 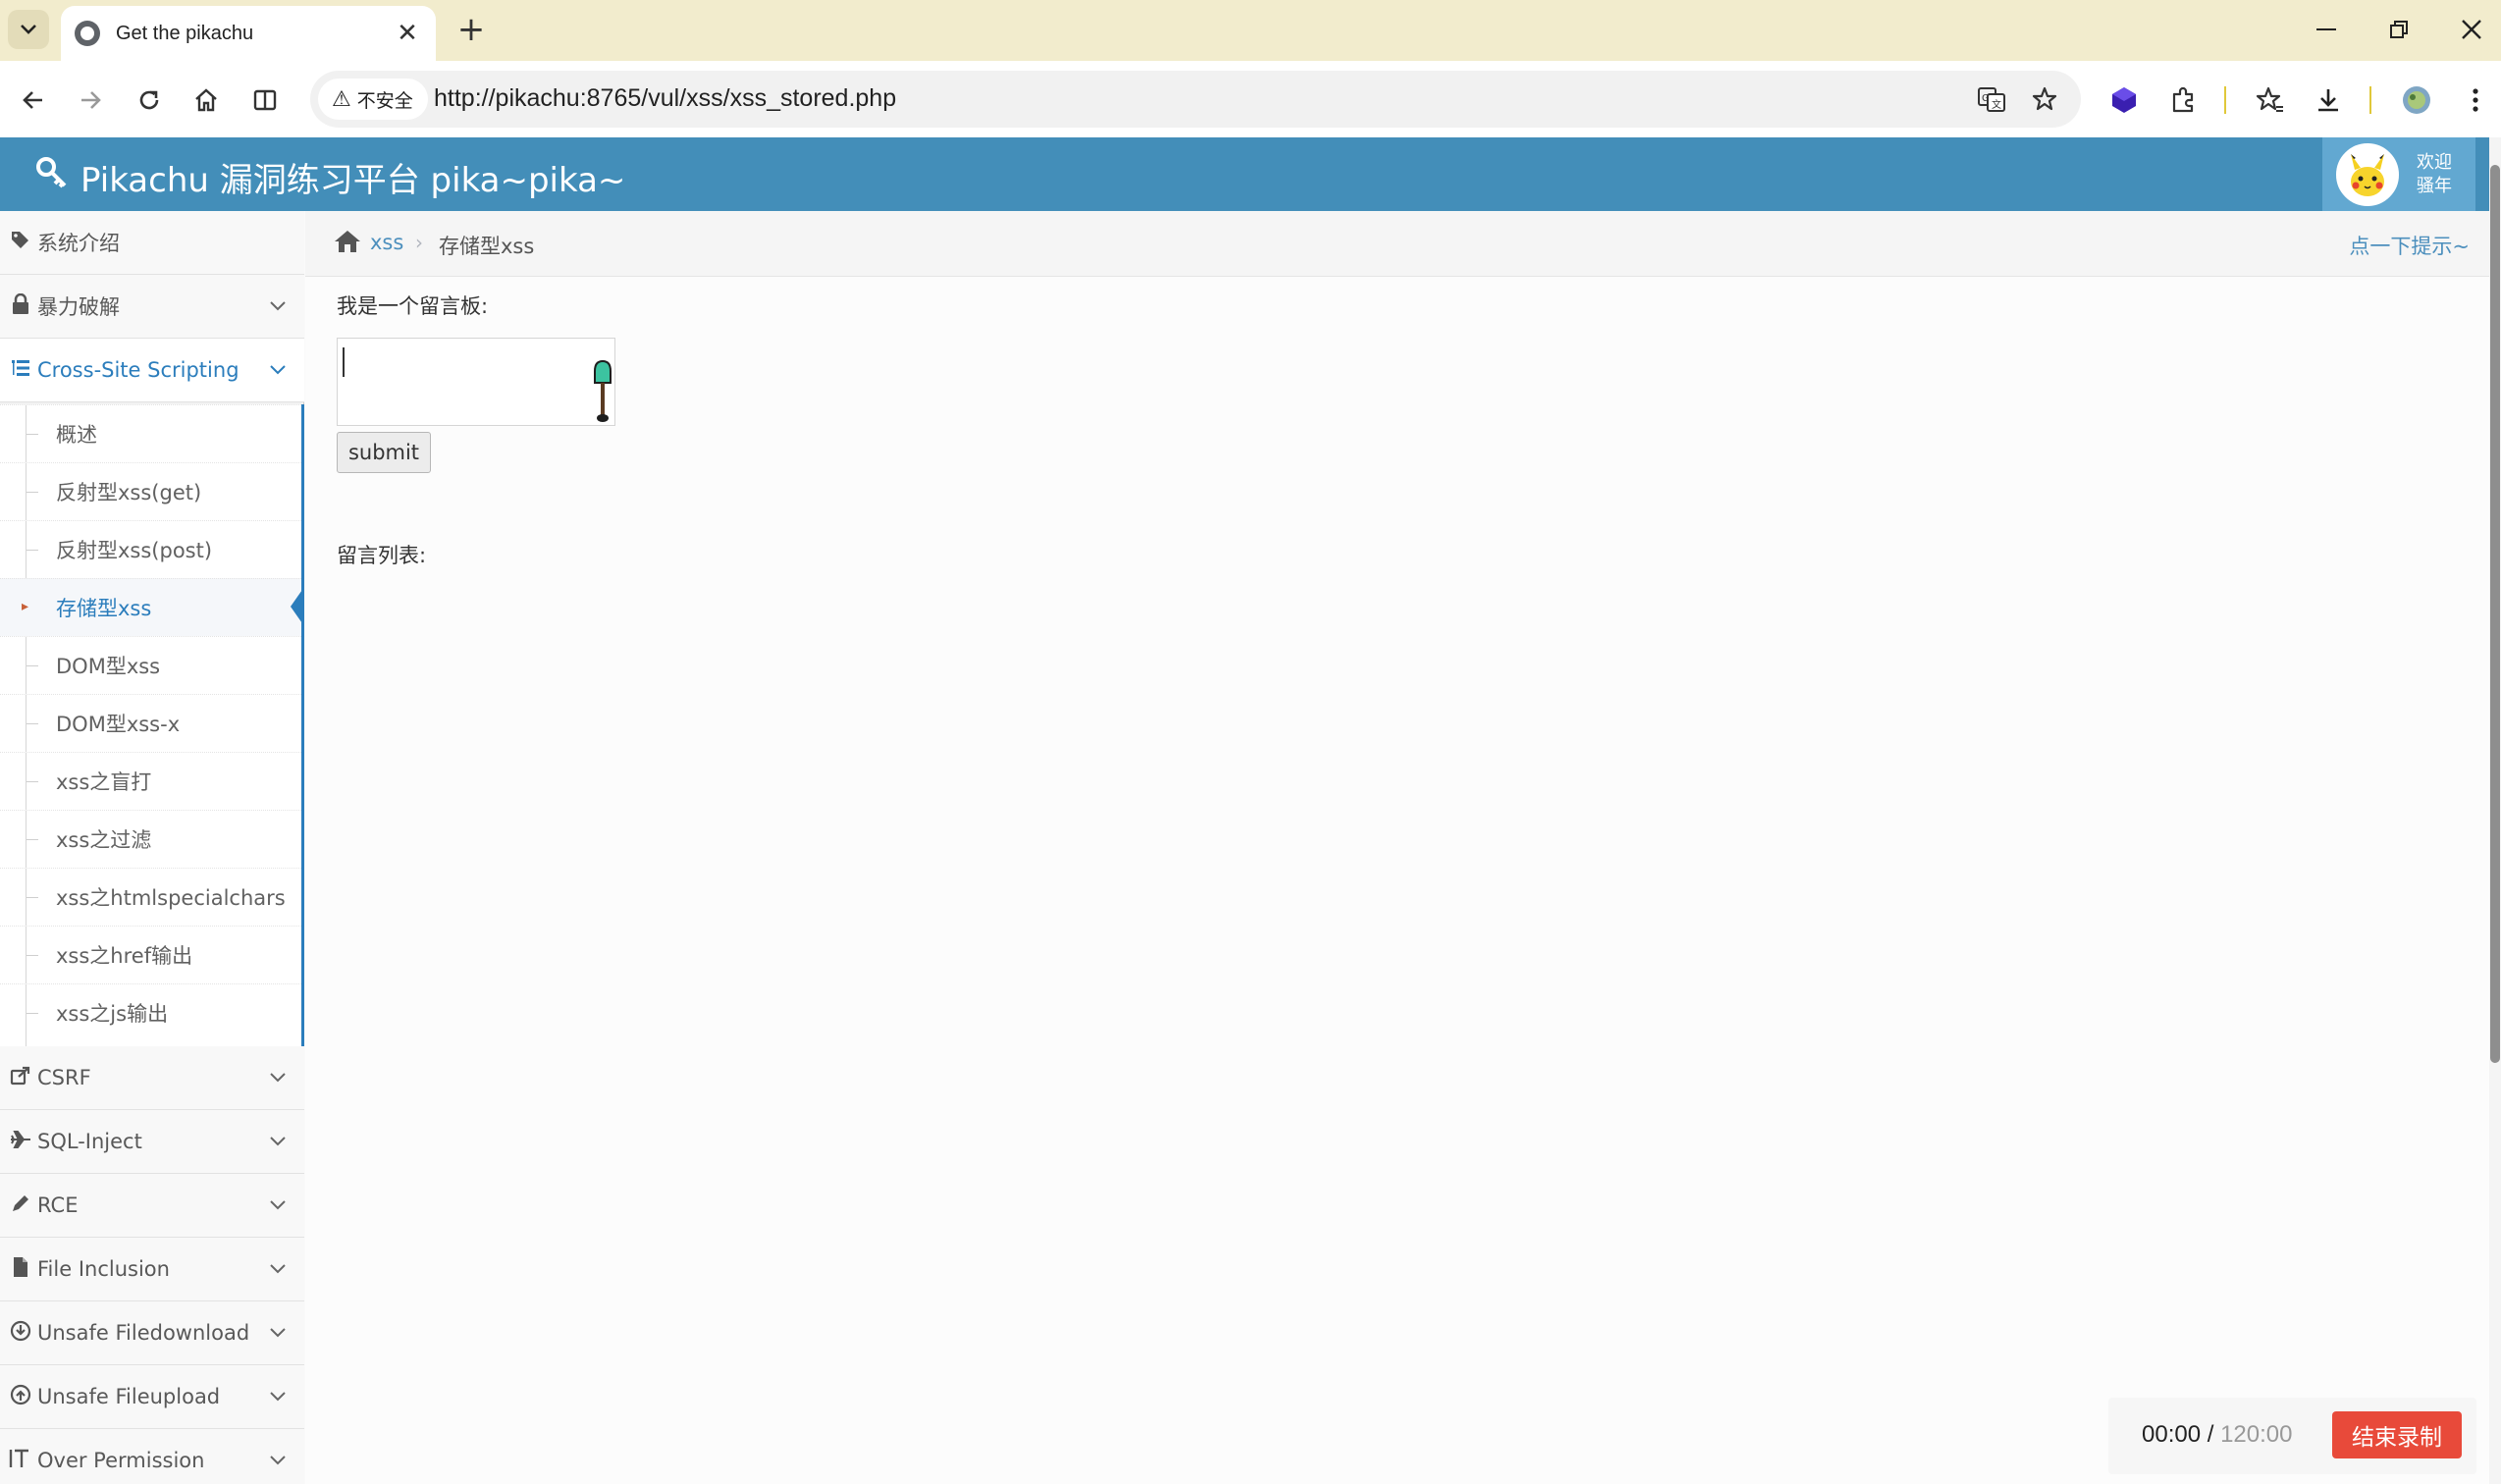 What do you see at coordinates (104, 840) in the screenshot?
I see `submenu-item-label: xss之过滤` at bounding box center [104, 840].